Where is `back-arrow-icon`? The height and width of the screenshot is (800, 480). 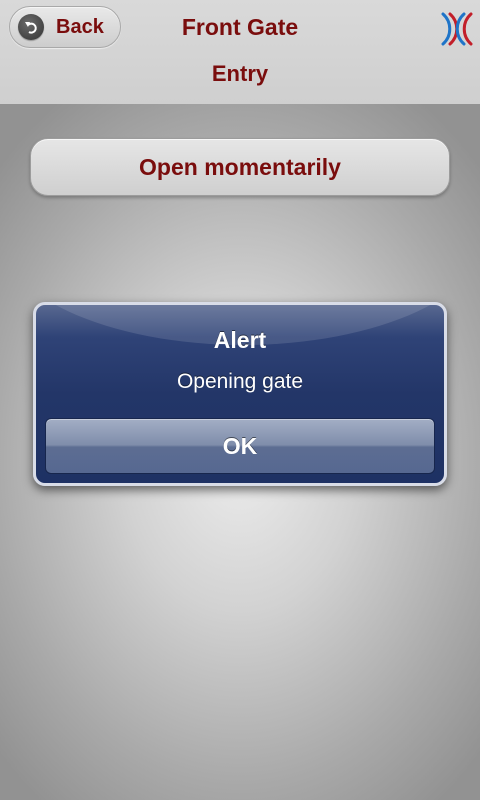
back-arrow-icon is located at coordinates (31, 27).